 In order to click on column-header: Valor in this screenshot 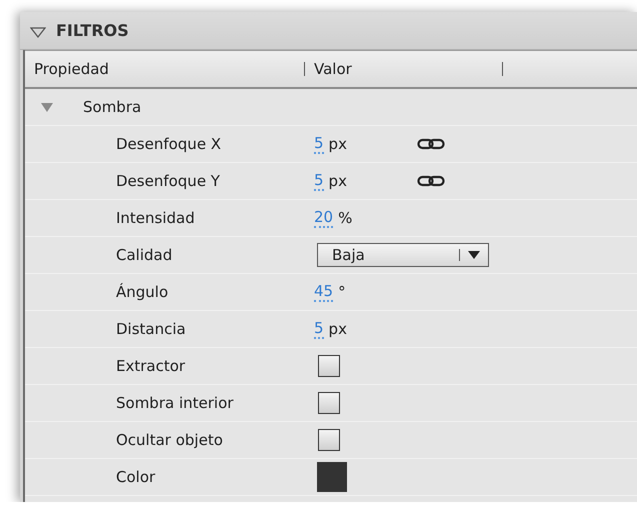, I will do `click(404, 69)`.